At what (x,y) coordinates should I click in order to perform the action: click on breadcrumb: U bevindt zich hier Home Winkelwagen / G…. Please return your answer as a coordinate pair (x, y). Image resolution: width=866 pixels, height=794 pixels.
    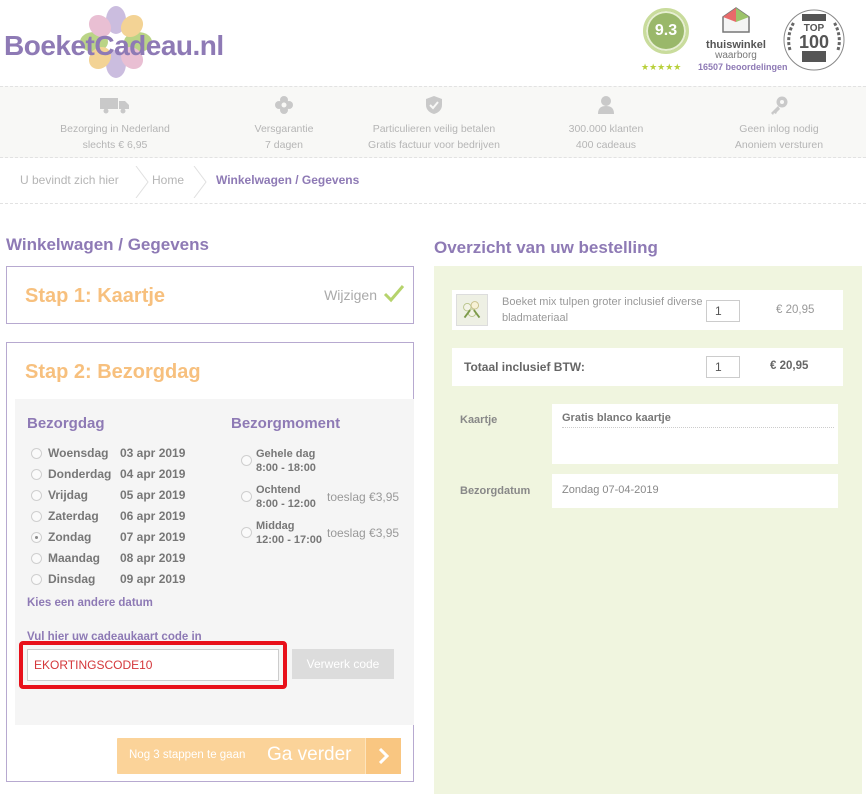
    Looking at the image, I should click on (433, 182).